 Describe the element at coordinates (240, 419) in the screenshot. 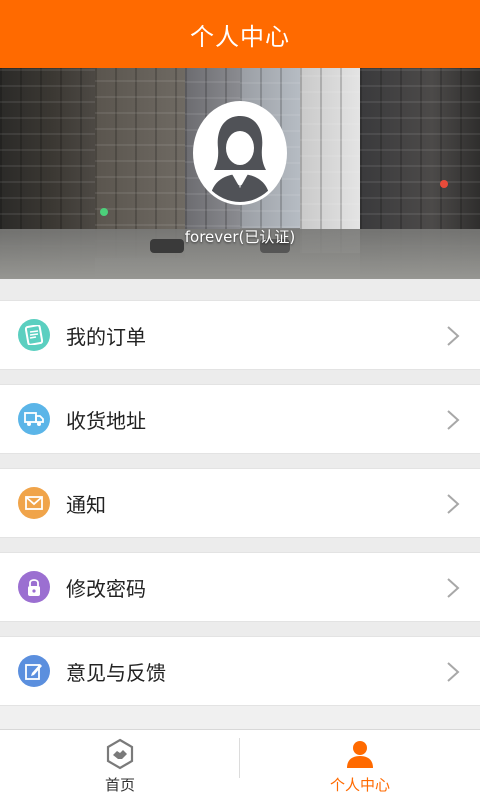

I see `menu-item-address: 收货地址` at that location.